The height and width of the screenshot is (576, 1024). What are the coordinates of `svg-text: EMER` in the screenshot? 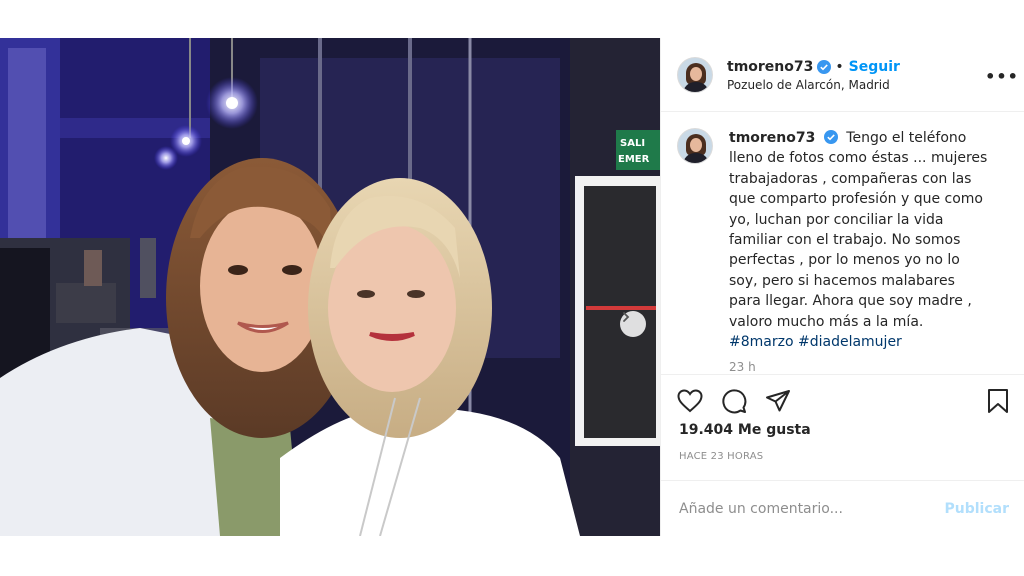 It's located at (634, 159).